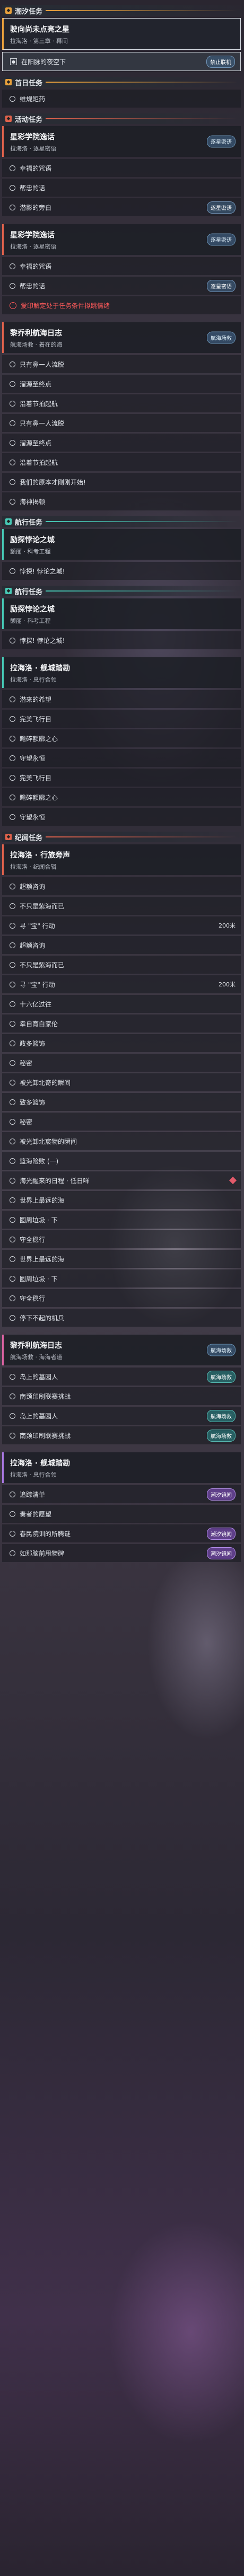 This screenshot has width=244, height=2576. I want to click on quest-step-item: 南颈印刷联赛挑战 航海场救, so click(122, 1435).